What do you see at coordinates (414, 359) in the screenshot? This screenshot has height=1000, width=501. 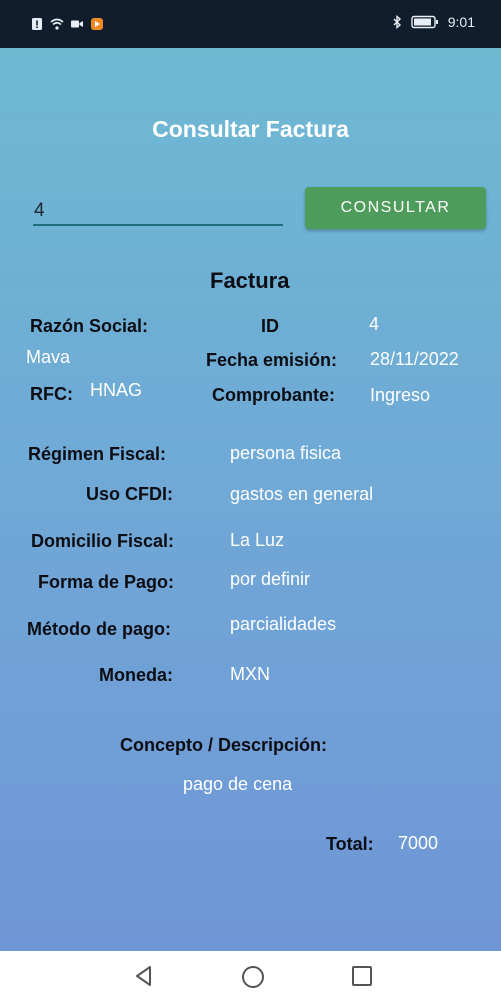 I see `fecha-emision-value: 28/11/2022` at bounding box center [414, 359].